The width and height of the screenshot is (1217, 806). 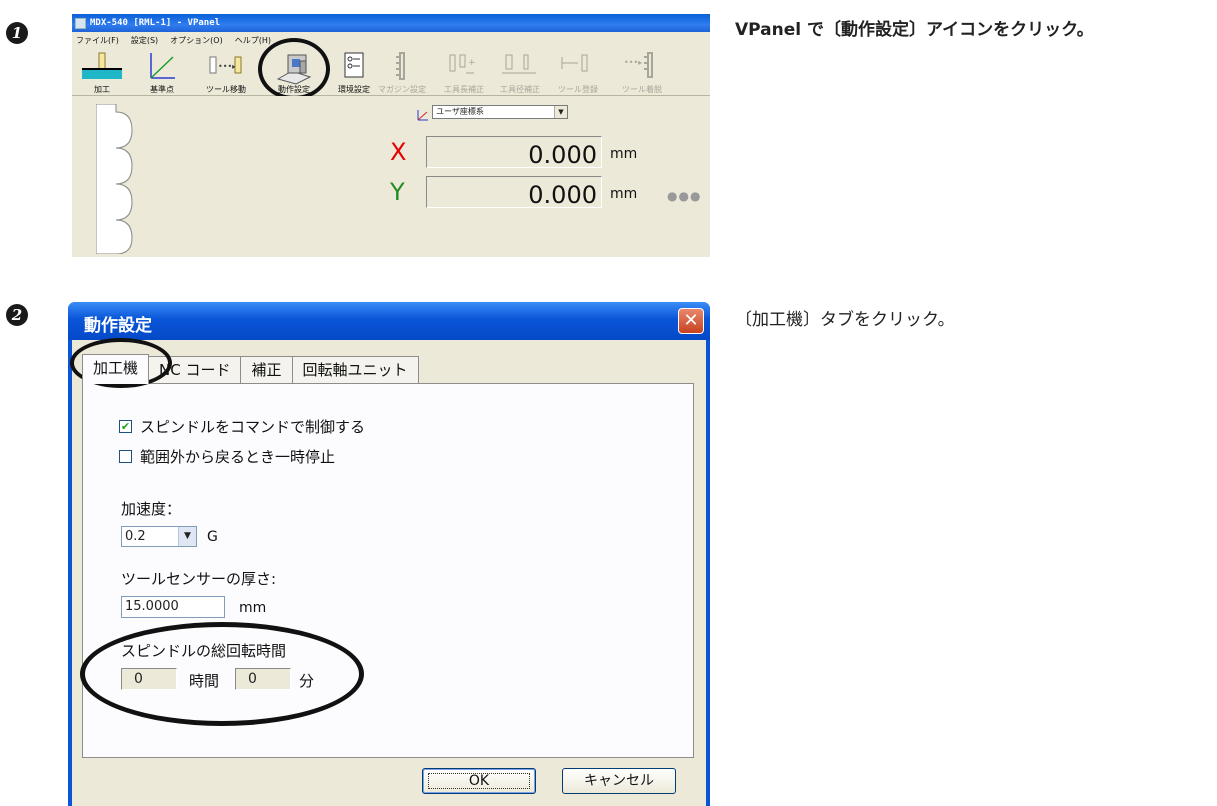 I want to click on tab-machine: 加工機, so click(x=116, y=369).